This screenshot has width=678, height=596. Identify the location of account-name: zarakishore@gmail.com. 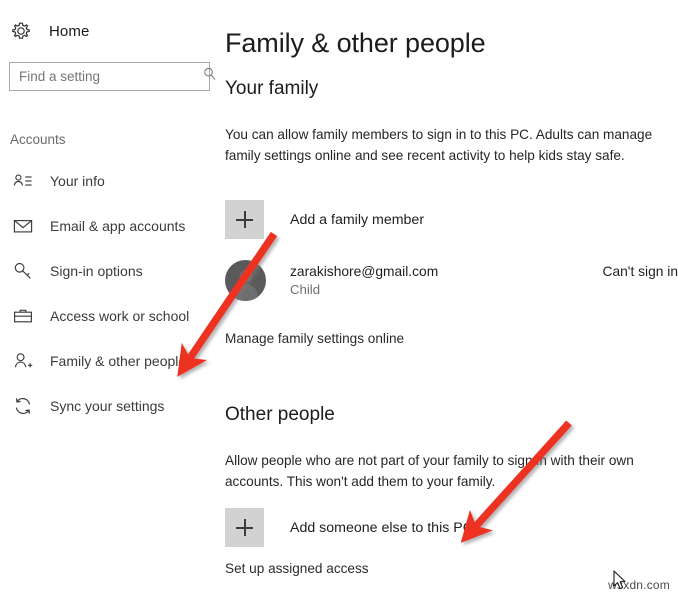
(364, 271).